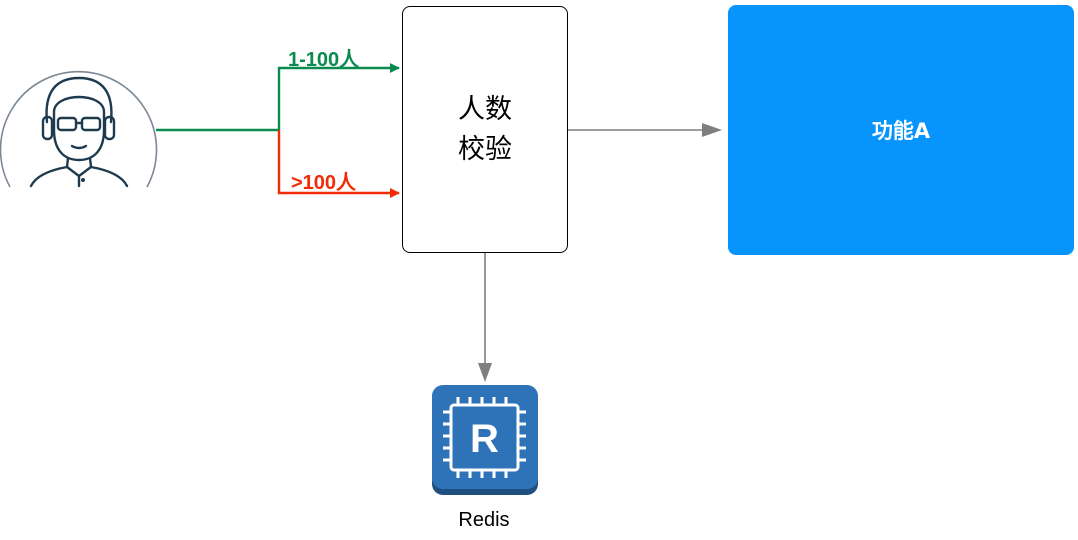 The width and height of the screenshot is (1078, 540). What do you see at coordinates (79, 129) in the screenshot?
I see `user-avatar-icon` at bounding box center [79, 129].